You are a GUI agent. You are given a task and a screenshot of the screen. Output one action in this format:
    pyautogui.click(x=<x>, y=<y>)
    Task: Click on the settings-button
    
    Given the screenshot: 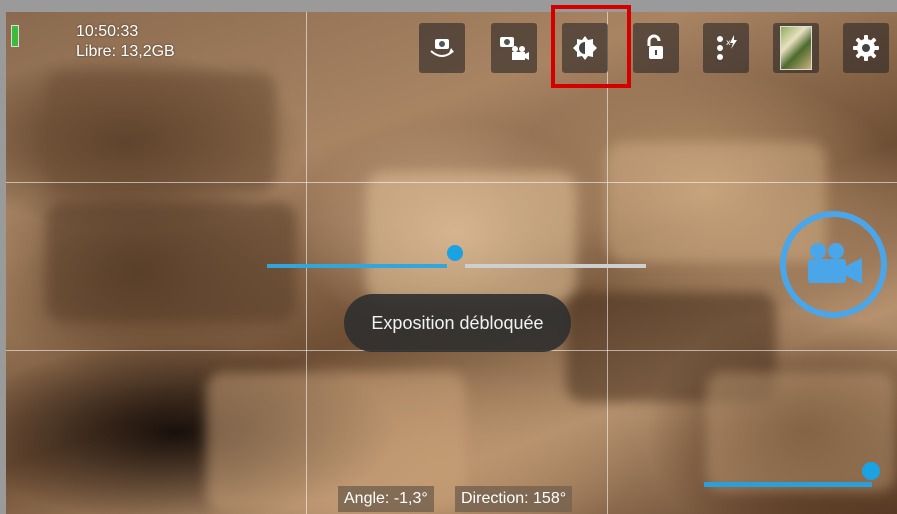 What is the action you would take?
    pyautogui.click(x=866, y=48)
    